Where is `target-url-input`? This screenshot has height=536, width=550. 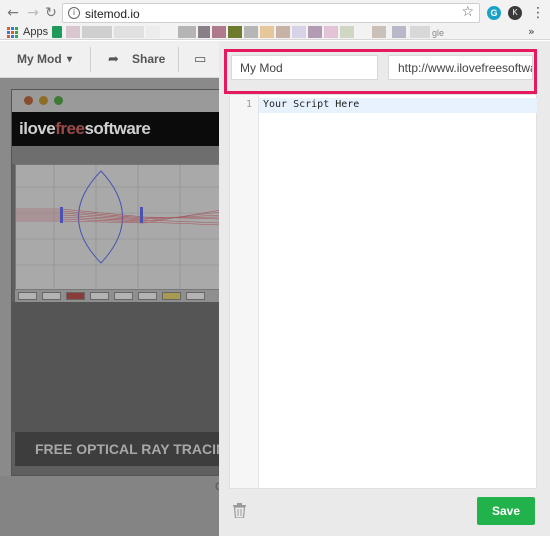
target-url-input is located at coordinates (460, 67).